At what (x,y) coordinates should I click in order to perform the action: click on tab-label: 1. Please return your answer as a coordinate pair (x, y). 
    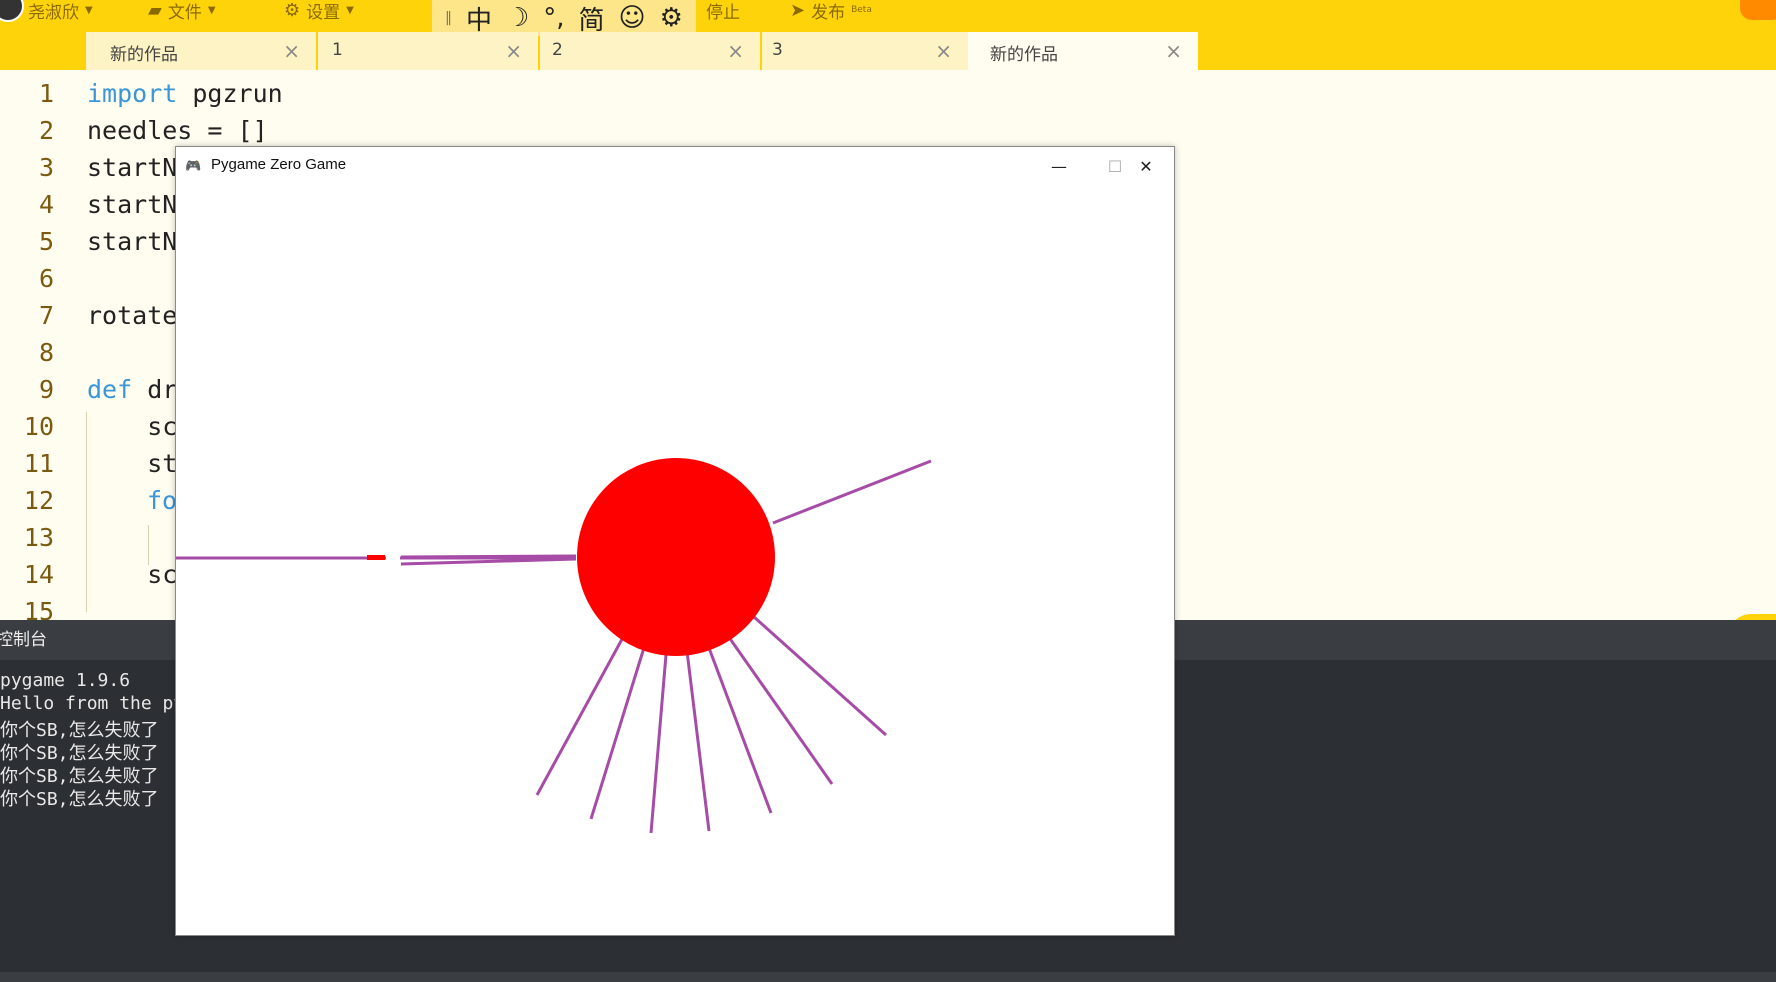
    Looking at the image, I should click on (337, 50).